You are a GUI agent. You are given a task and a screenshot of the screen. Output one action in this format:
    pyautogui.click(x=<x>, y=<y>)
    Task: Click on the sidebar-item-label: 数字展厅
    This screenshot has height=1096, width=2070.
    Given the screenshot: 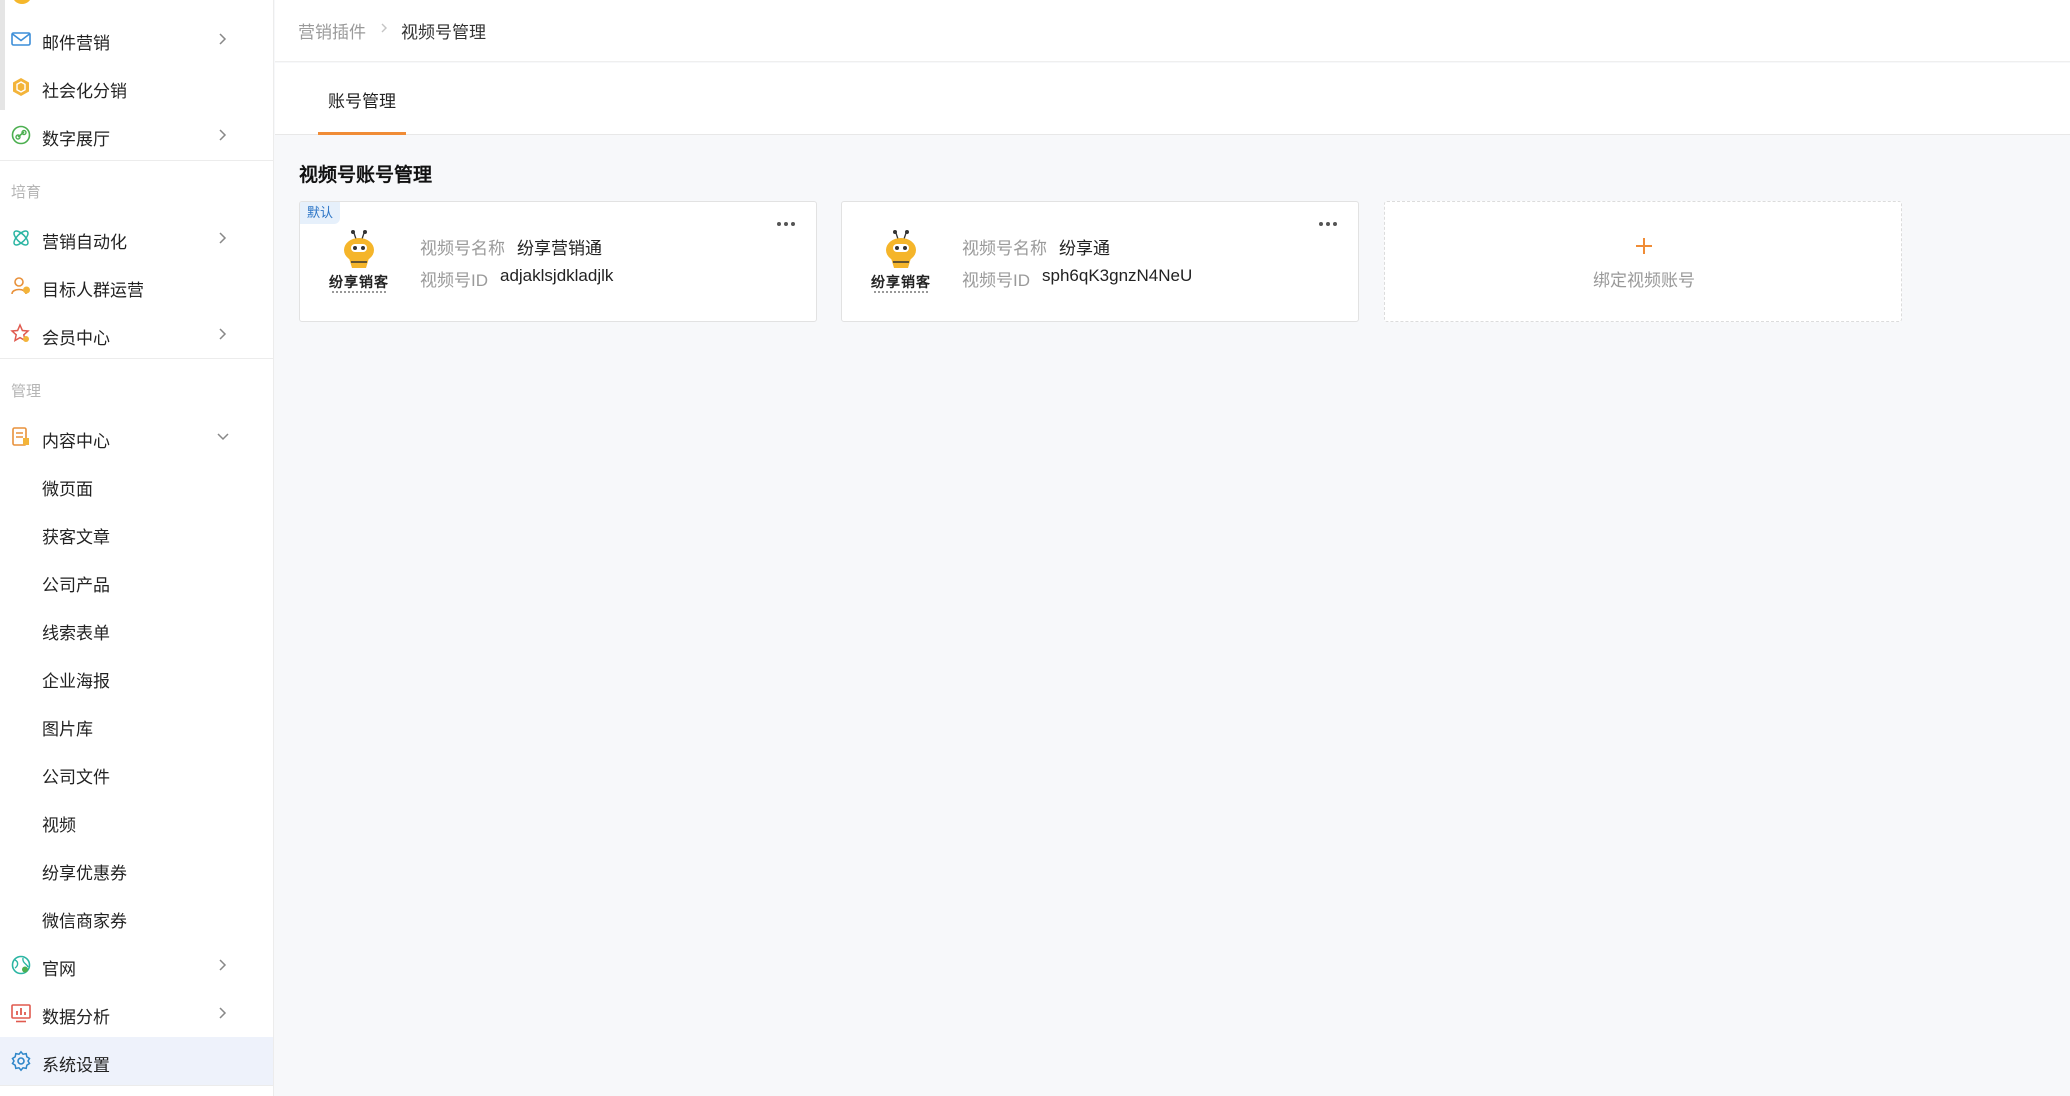 What is the action you would take?
    pyautogui.click(x=76, y=139)
    